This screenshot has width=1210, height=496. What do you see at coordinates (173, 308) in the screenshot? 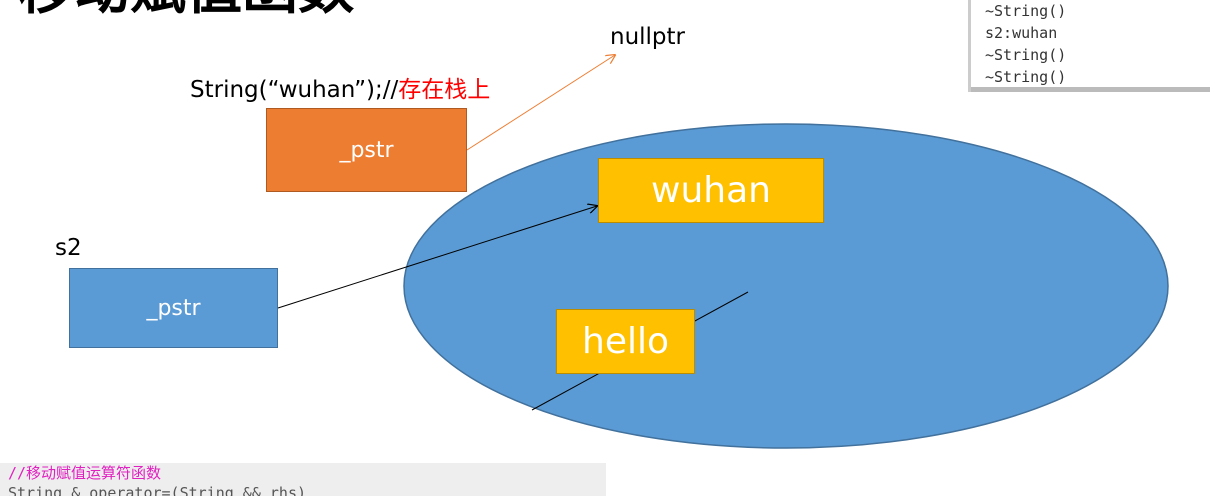
I see `s2-pstr-box: _pstr` at bounding box center [173, 308].